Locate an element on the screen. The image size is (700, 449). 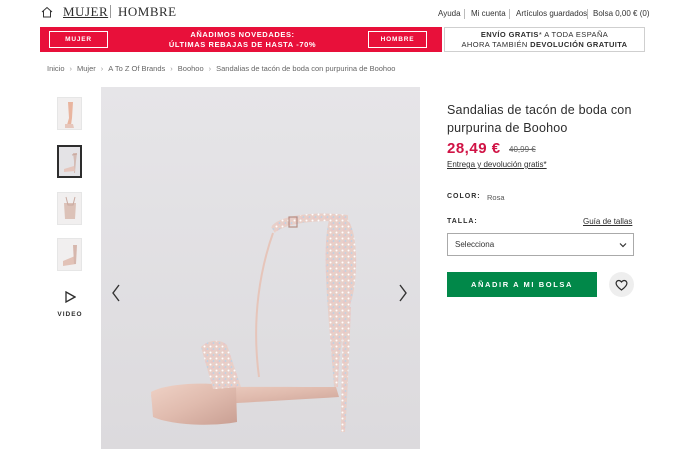
home-icon is located at coordinates (47, 12).